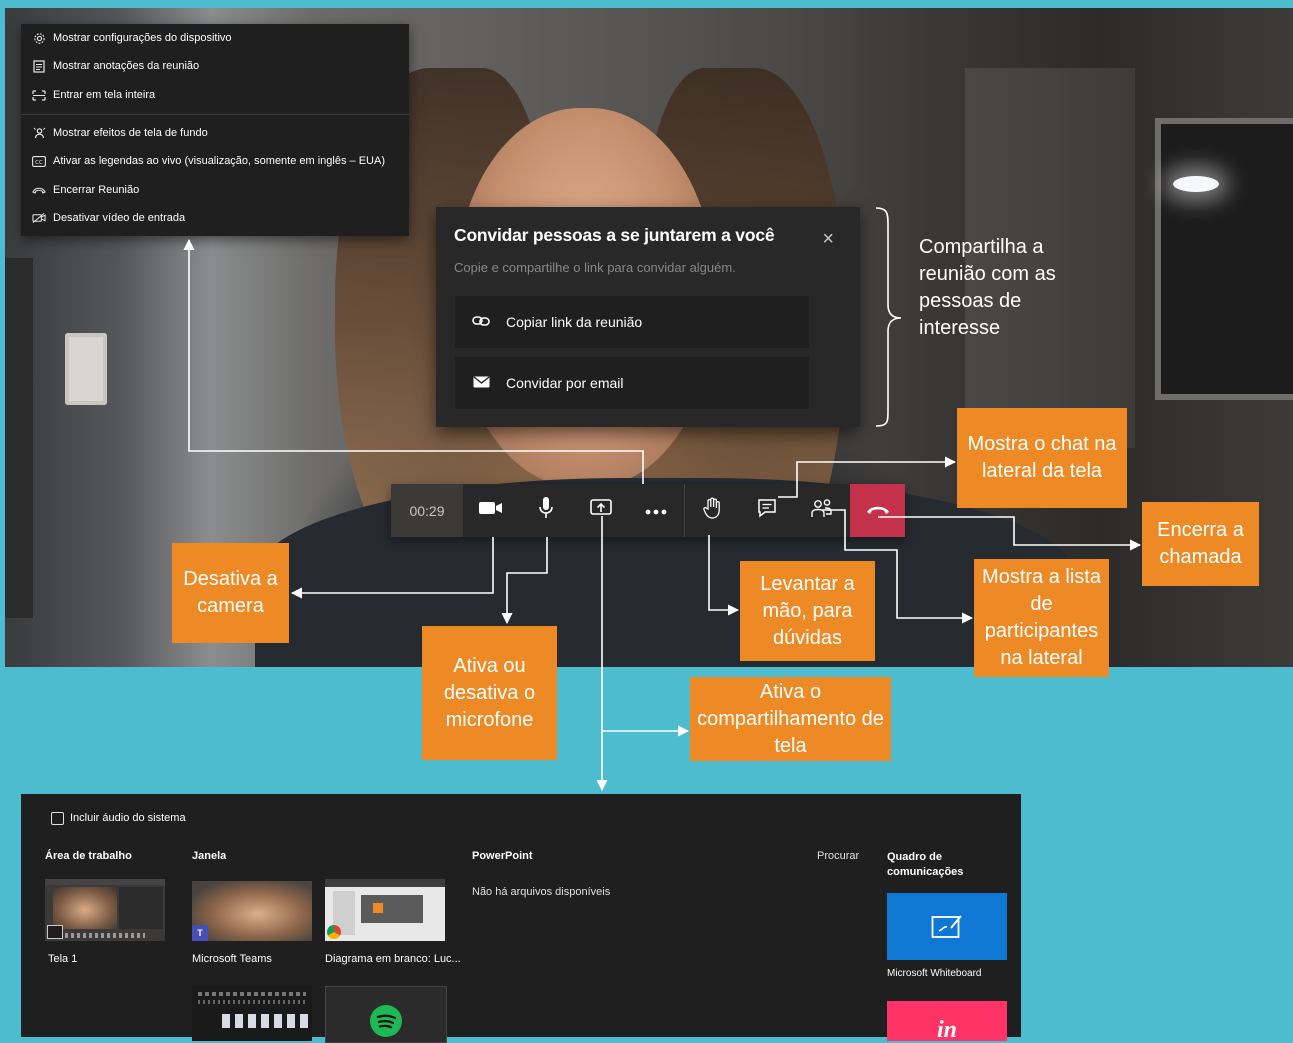 The height and width of the screenshot is (1043, 1293). I want to click on annotation-microphone: Ativa ou desativa o microfone, so click(489, 693).